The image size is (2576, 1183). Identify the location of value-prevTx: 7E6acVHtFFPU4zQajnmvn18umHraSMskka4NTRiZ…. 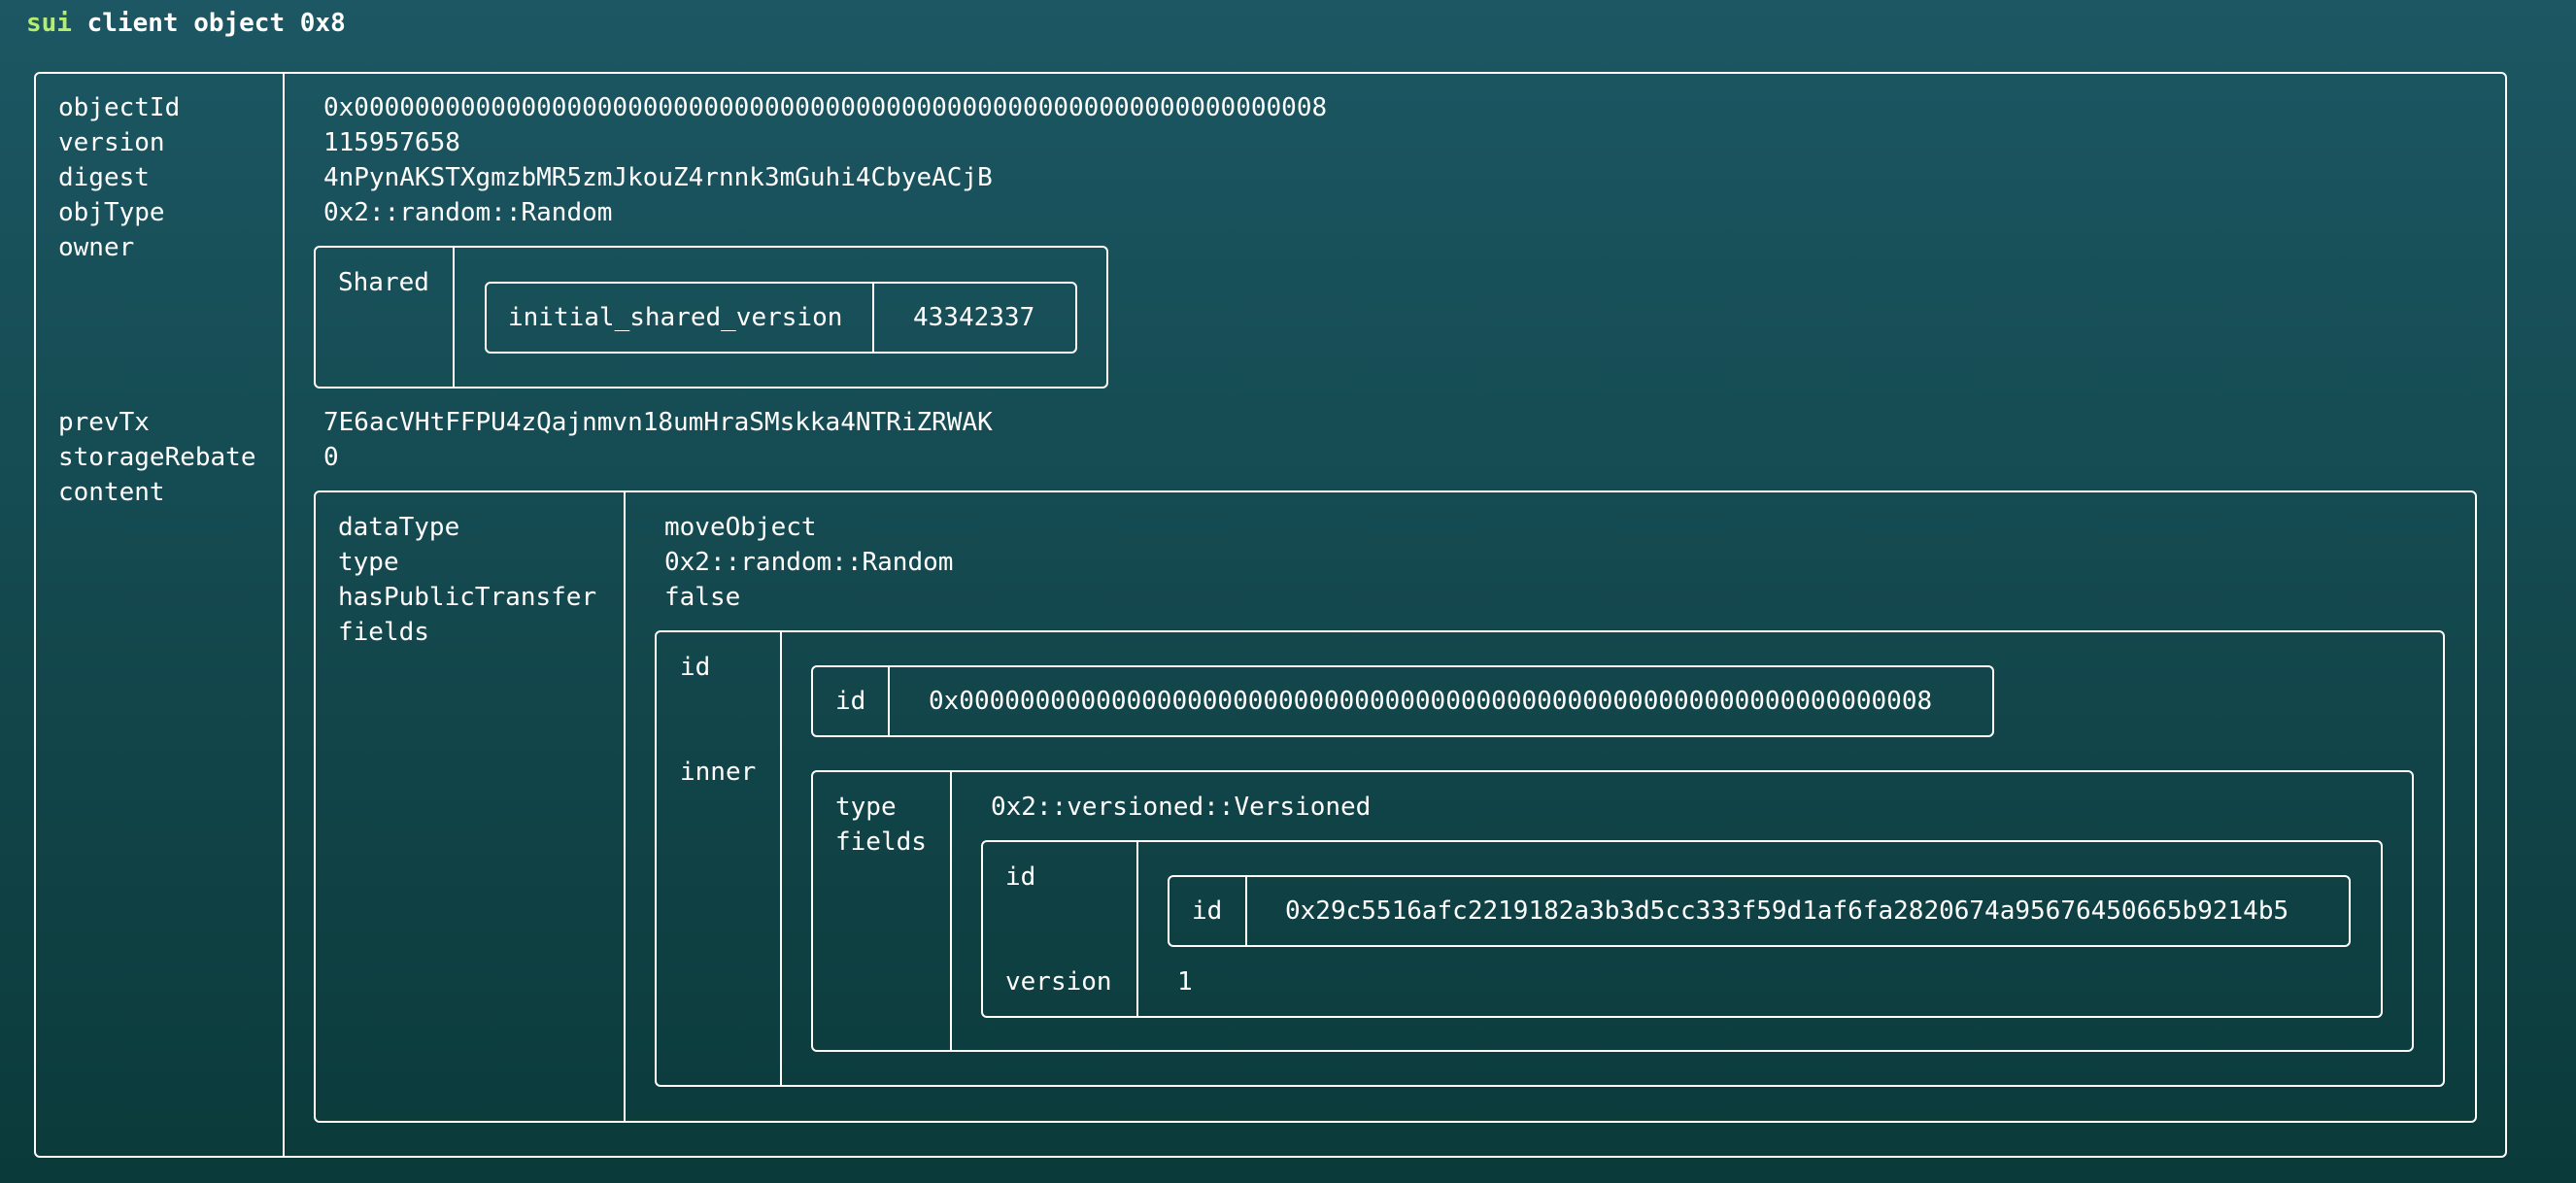
(658, 422).